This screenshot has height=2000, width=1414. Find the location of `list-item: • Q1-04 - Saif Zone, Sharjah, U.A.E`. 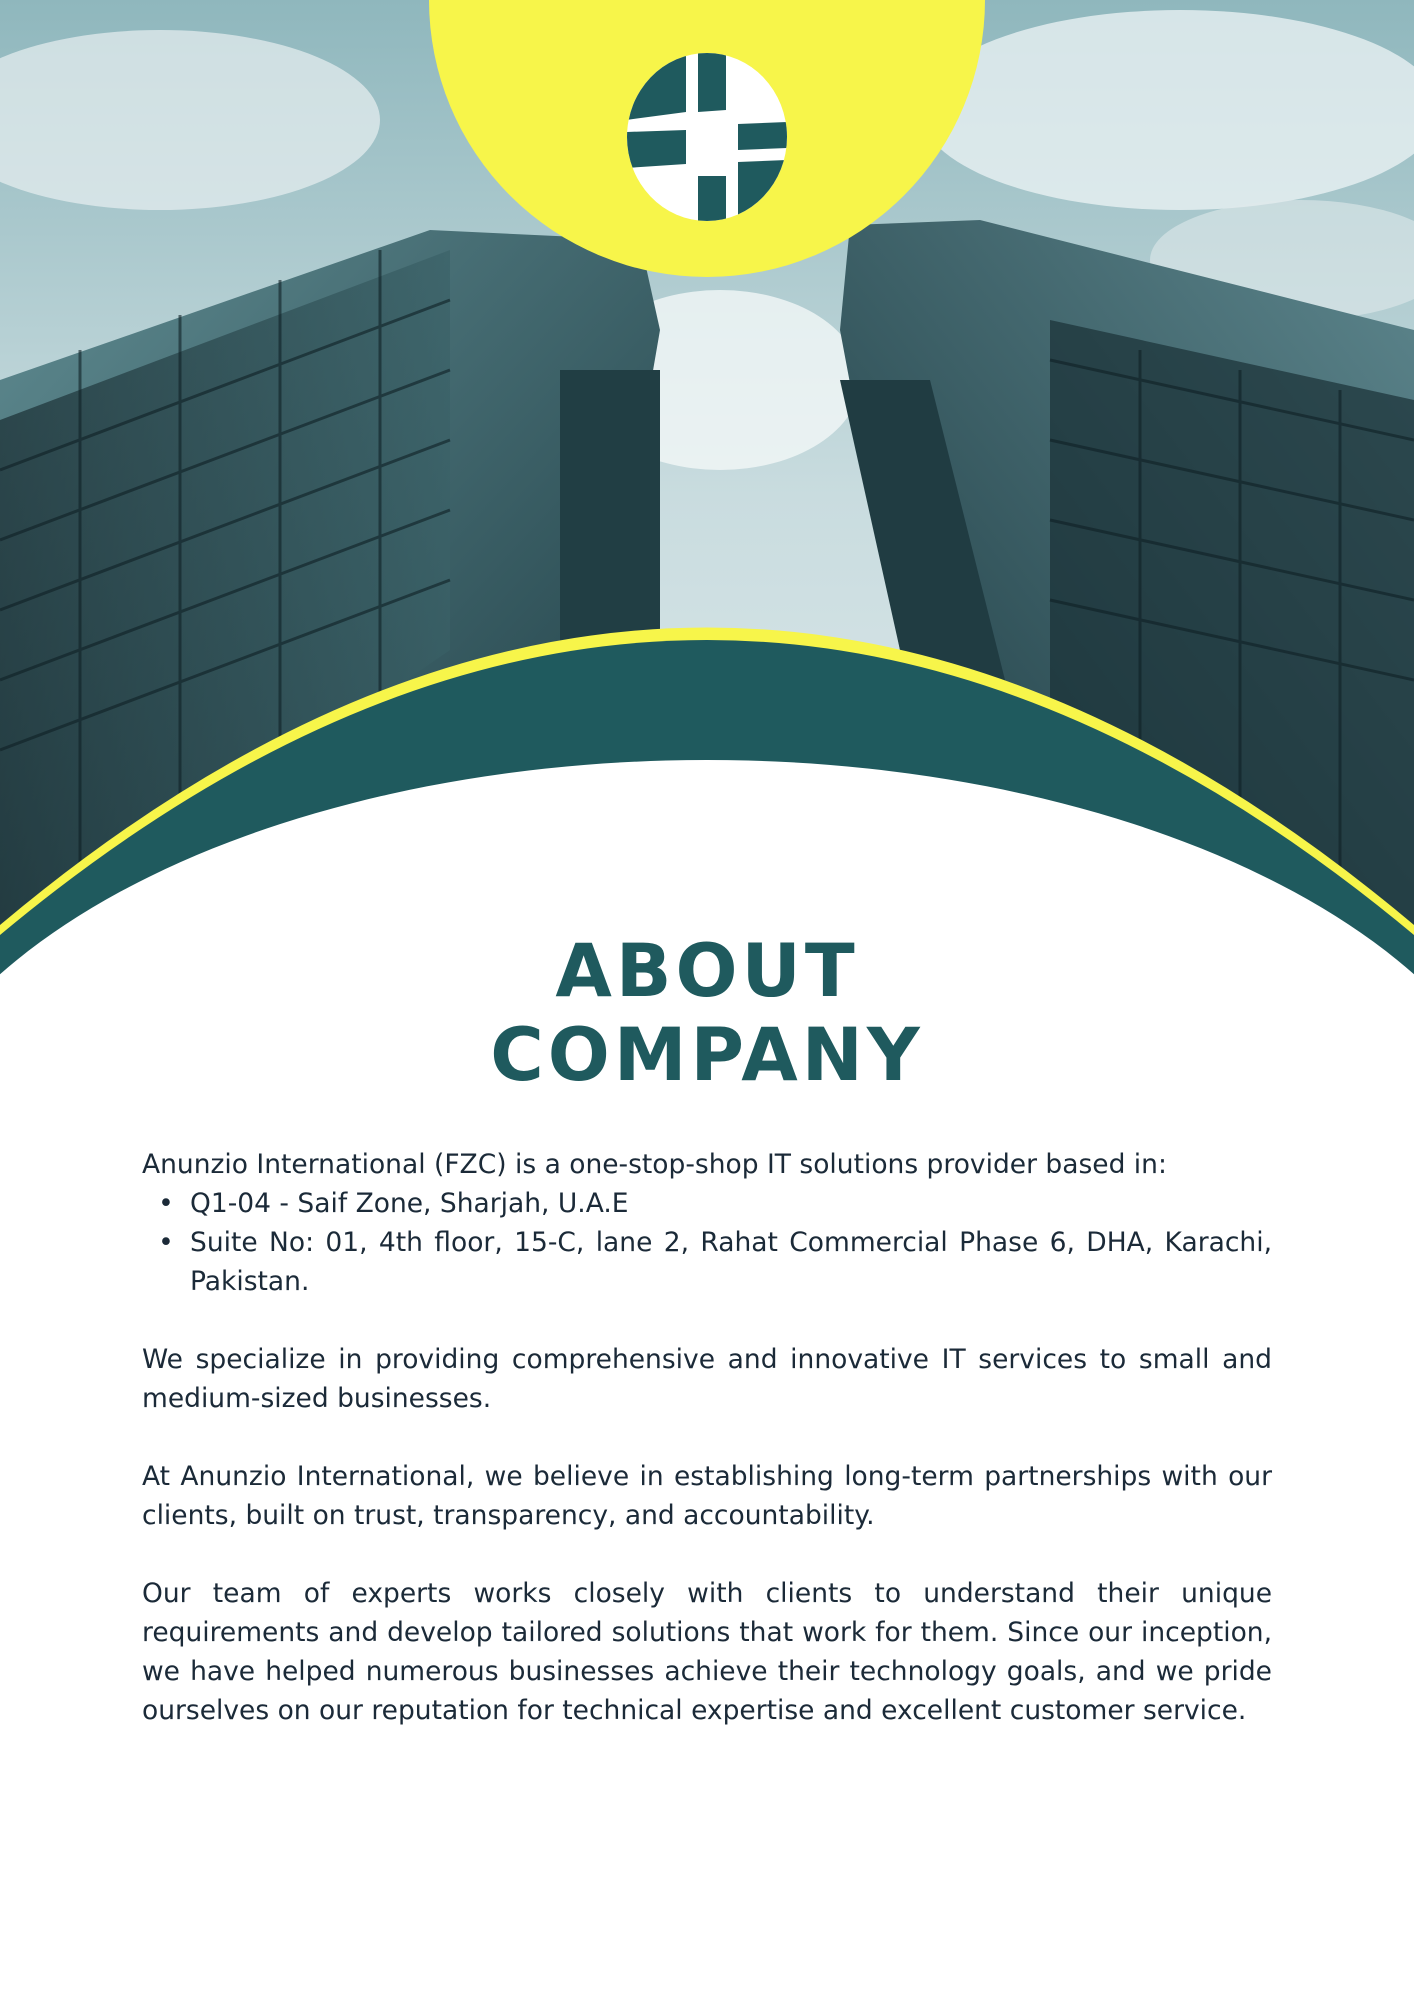

list-item: • Q1-04 - Saif Zone, Sharjah, U.A.E is located at coordinates (715, 1203).